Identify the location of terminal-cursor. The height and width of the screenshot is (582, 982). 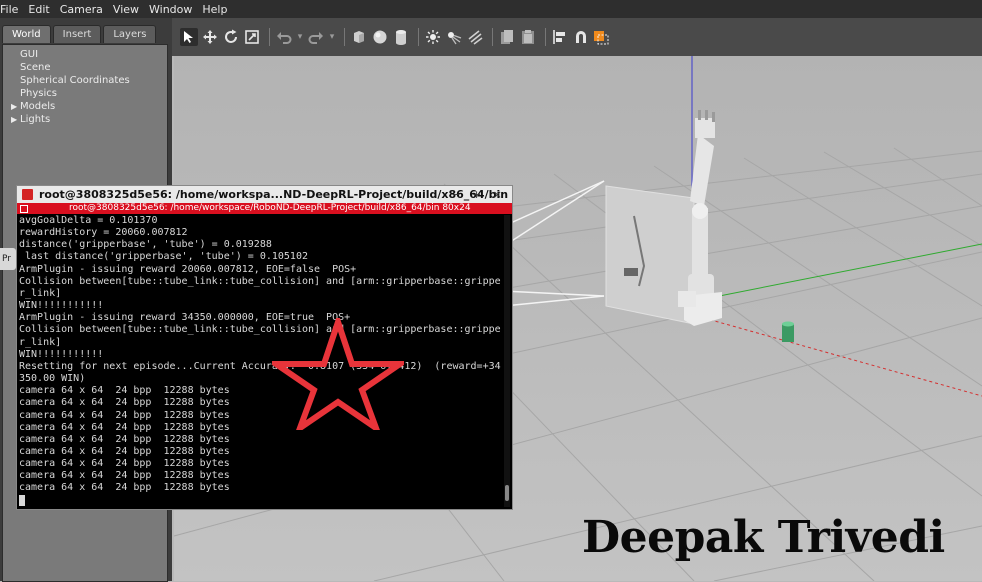
(22, 500).